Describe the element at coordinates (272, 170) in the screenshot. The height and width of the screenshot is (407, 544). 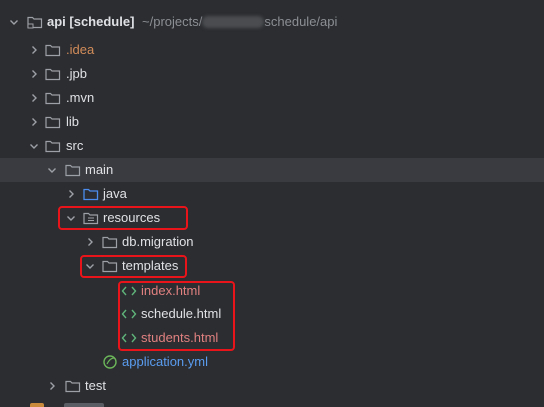
I see `tree-row-main: main` at that location.